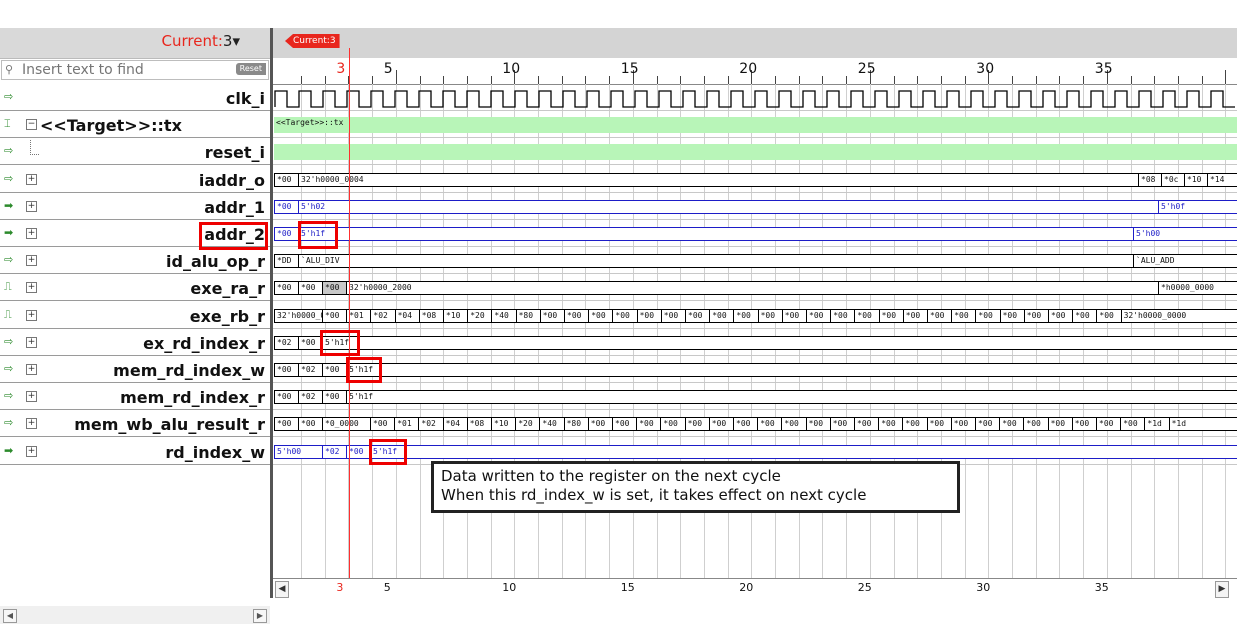  What do you see at coordinates (250, 69) in the screenshot?
I see `reset-button: Reset` at bounding box center [250, 69].